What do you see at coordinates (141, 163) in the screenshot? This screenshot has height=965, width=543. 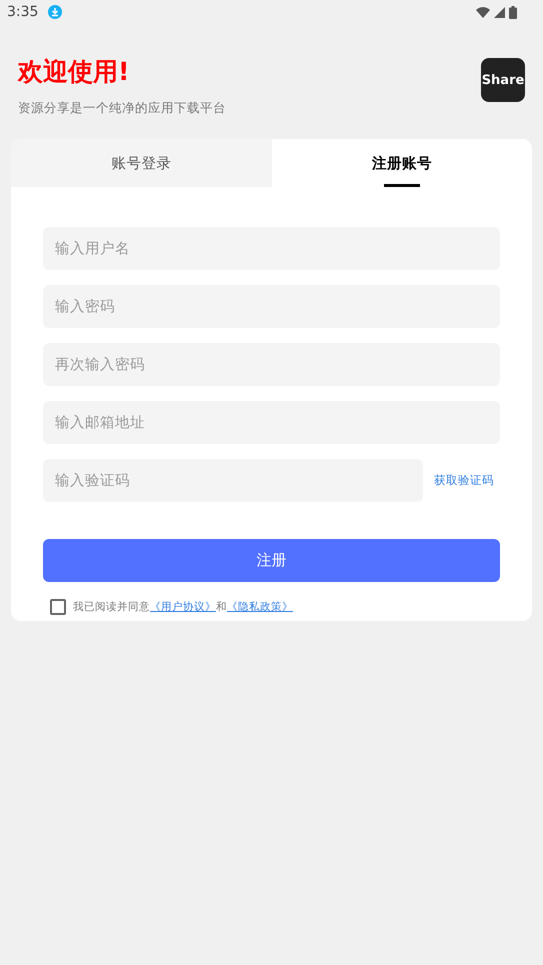 I see `tab: 账号登录` at bounding box center [141, 163].